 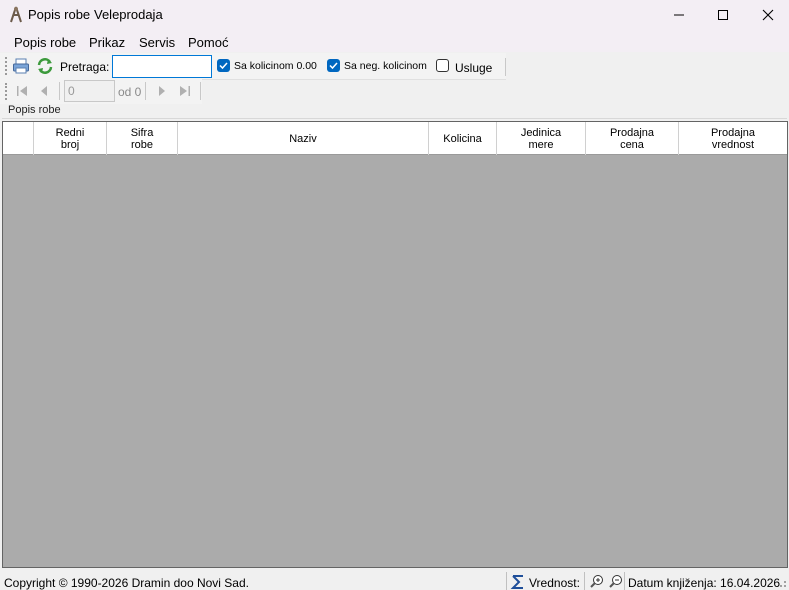 I want to click on menu-prikaz: Prikaz, so click(x=107, y=42).